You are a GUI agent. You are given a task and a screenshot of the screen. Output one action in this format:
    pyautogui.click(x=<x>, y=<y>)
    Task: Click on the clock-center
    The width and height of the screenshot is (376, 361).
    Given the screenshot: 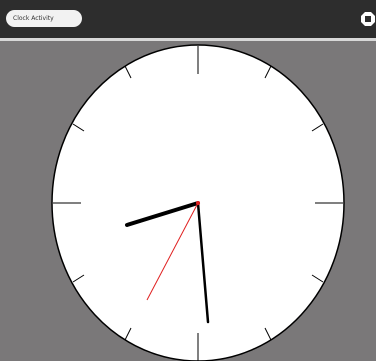 What is the action you would take?
    pyautogui.click(x=198, y=203)
    